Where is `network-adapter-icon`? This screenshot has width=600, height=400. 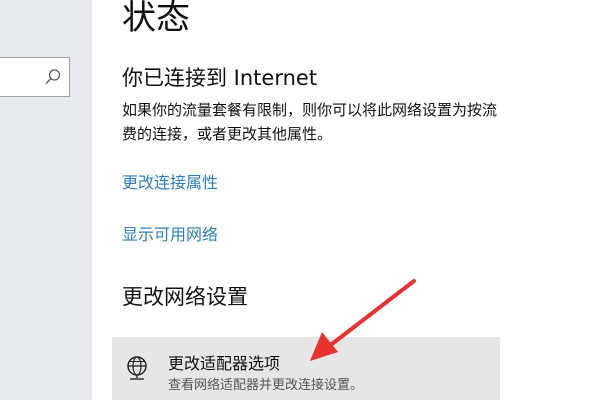
network-adapter-icon is located at coordinates (137, 368).